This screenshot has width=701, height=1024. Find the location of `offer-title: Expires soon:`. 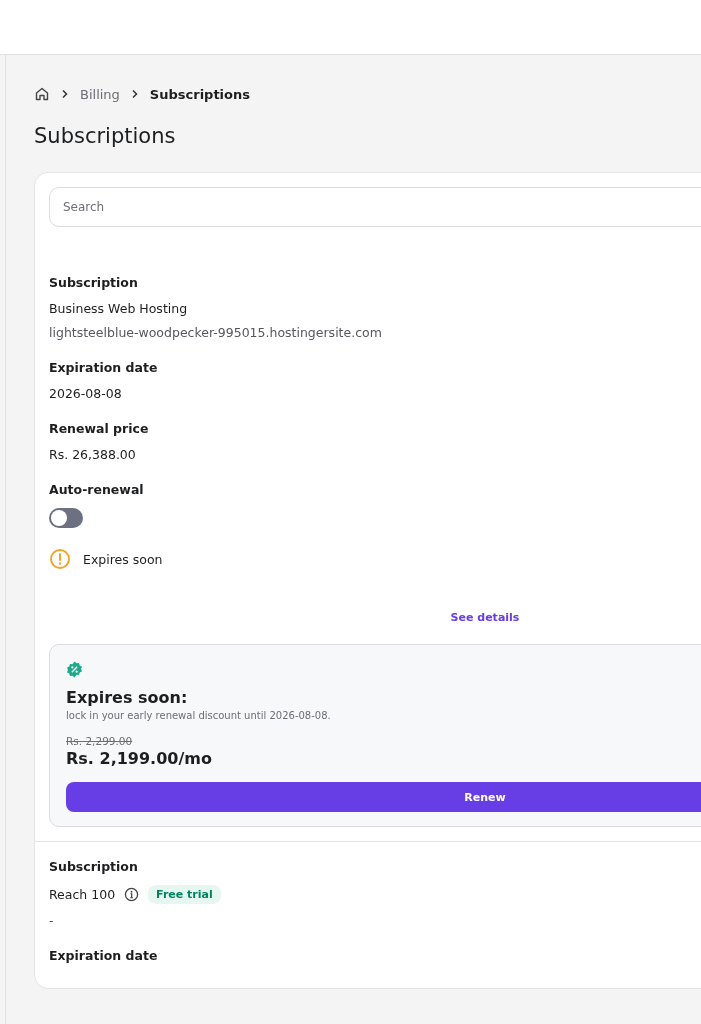

offer-title: Expires soon: is located at coordinates (127, 697).